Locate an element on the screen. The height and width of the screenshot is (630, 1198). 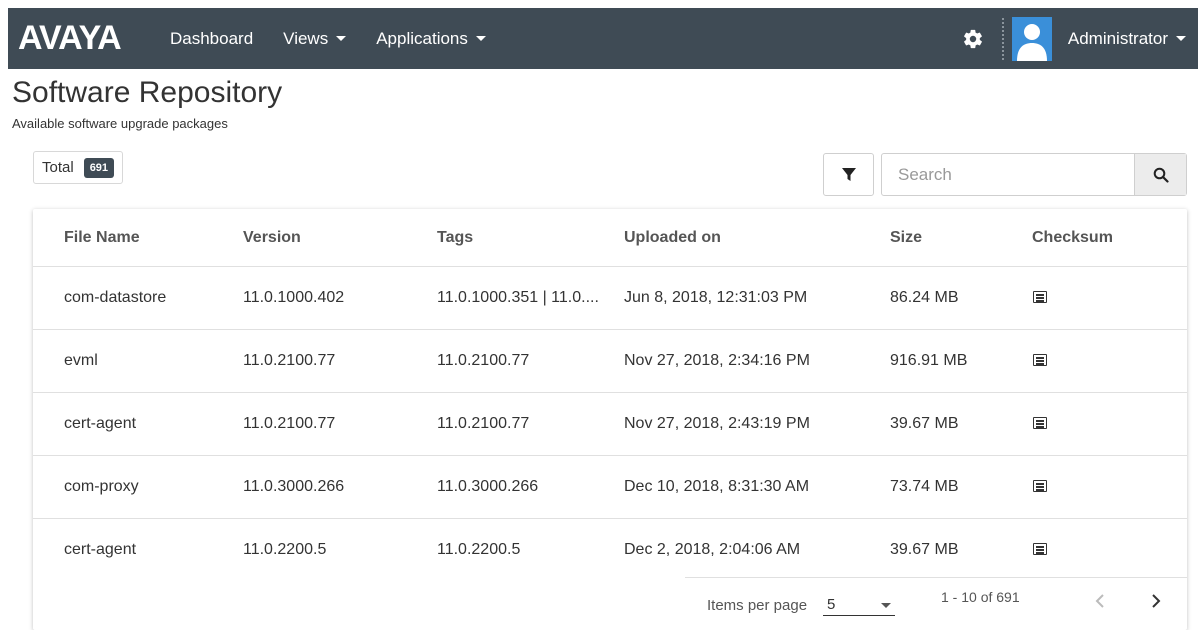
nav-applications: Applications is located at coordinates (431, 39).